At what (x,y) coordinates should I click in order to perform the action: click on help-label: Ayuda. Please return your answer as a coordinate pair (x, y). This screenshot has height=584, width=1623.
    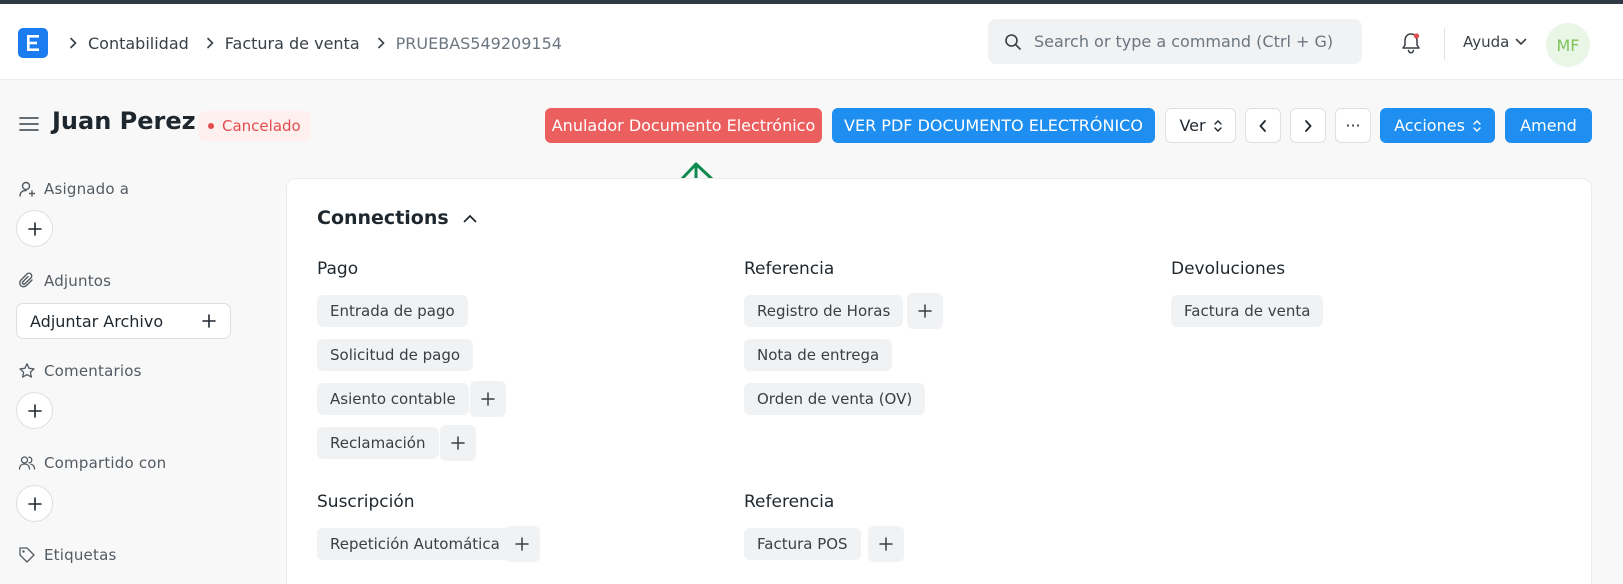
    Looking at the image, I should click on (1486, 42).